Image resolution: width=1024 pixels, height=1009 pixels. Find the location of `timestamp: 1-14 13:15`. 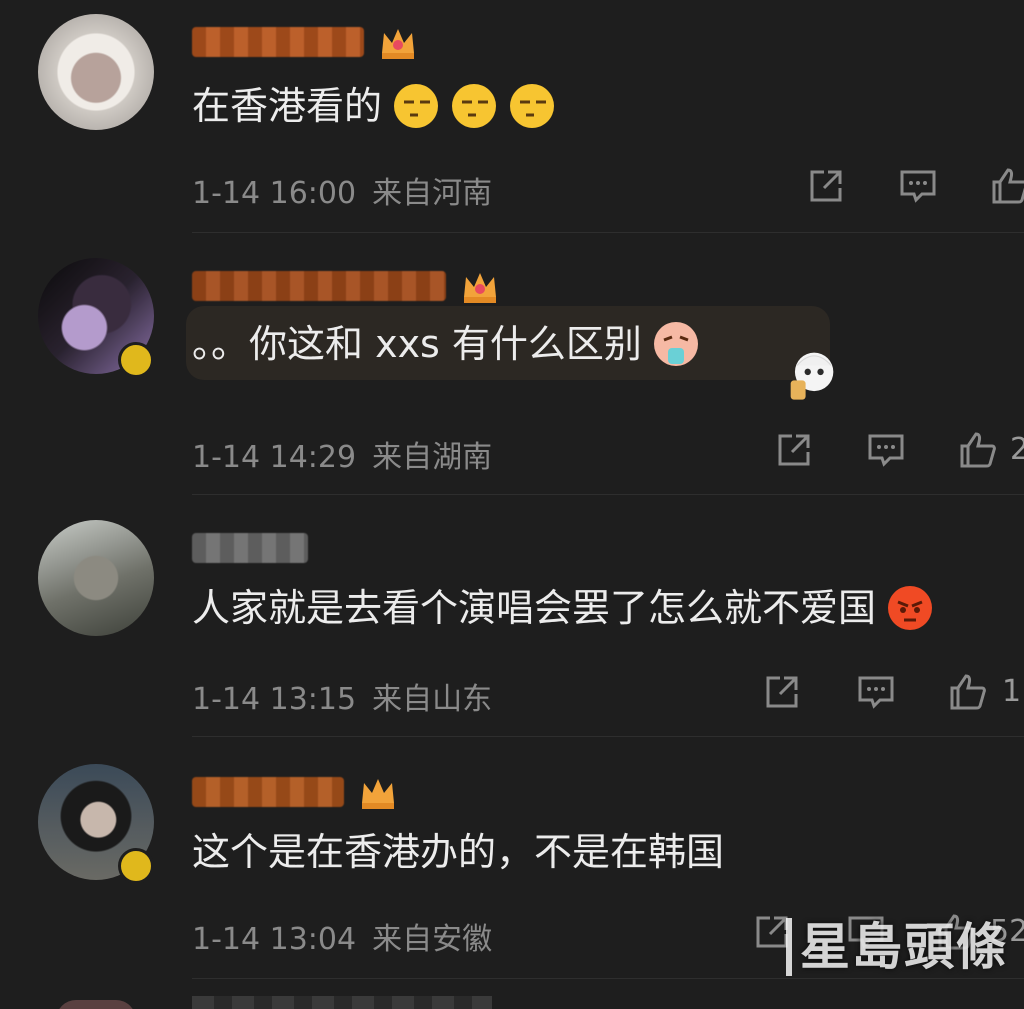

timestamp: 1-14 13:15 is located at coordinates (274, 699).